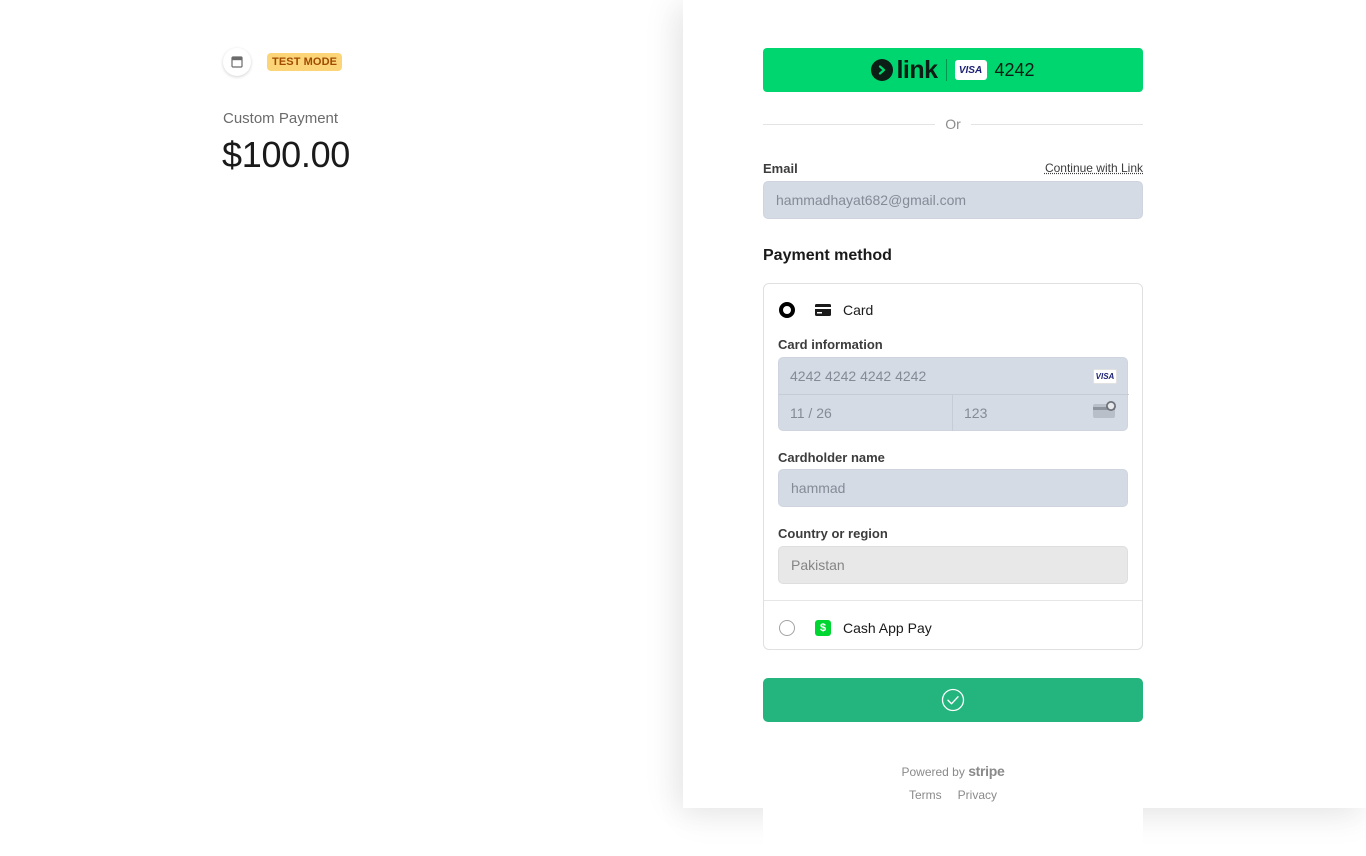 This screenshot has width=1366, height=856. What do you see at coordinates (976, 413) in the screenshot?
I see `card-cvc-value: 123` at bounding box center [976, 413].